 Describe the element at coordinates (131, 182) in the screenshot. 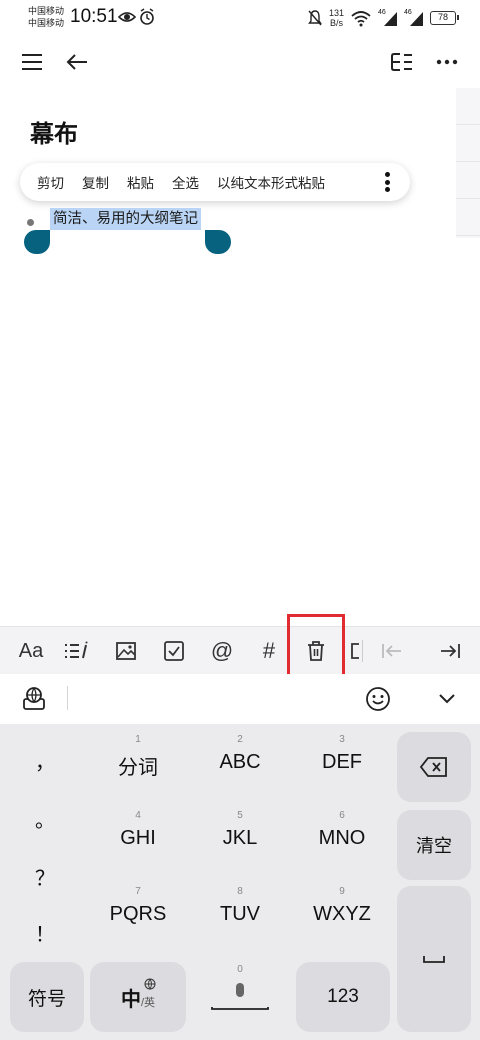

I see `paste-action: 粘贴` at that location.